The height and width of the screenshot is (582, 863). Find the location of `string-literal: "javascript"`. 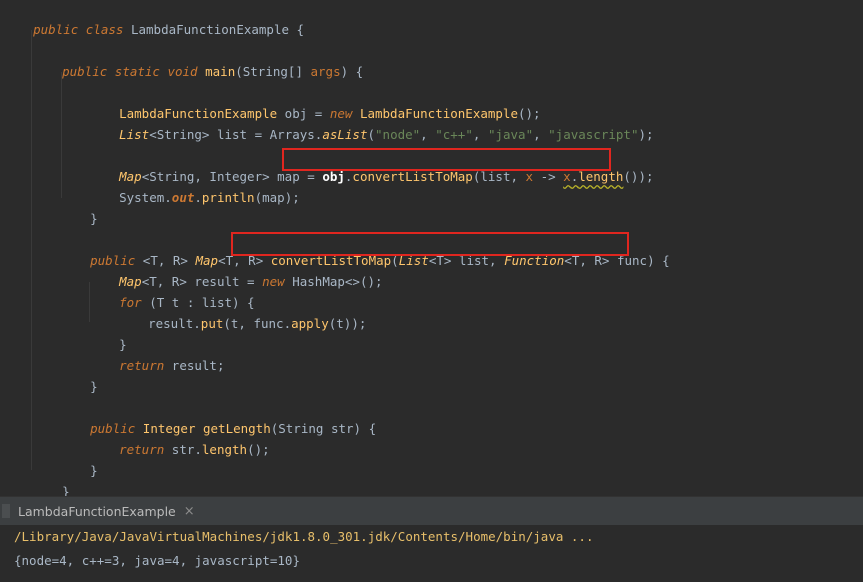

string-literal: "javascript" is located at coordinates (593, 134).